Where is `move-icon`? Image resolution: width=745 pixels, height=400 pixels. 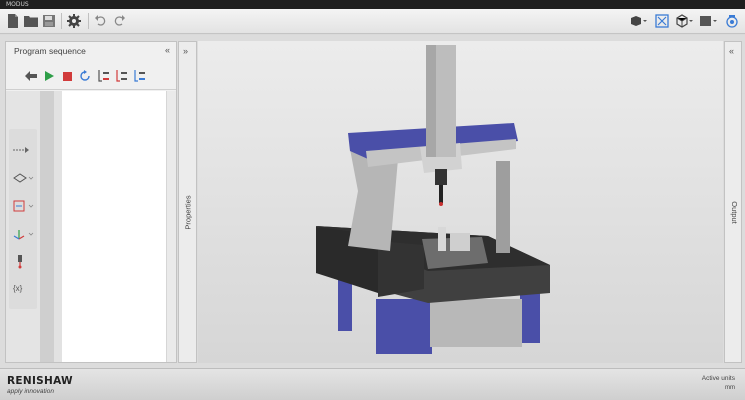
move-icon is located at coordinates (24, 150).